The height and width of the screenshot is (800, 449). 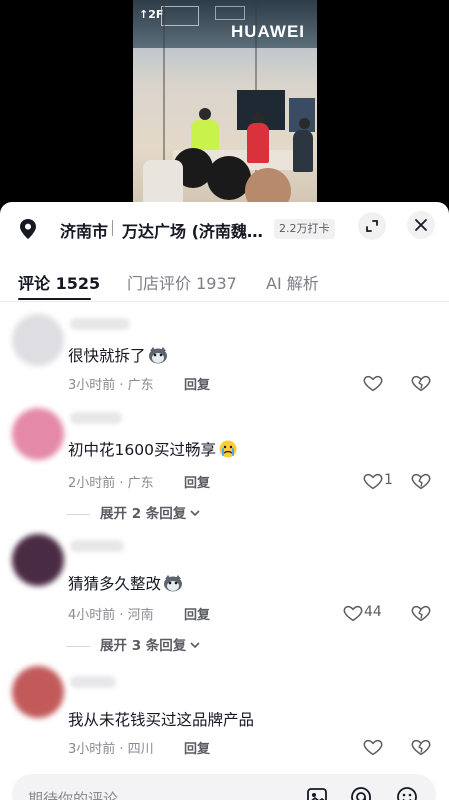 What do you see at coordinates (361, 793) in the screenshot?
I see `at-icon` at bounding box center [361, 793].